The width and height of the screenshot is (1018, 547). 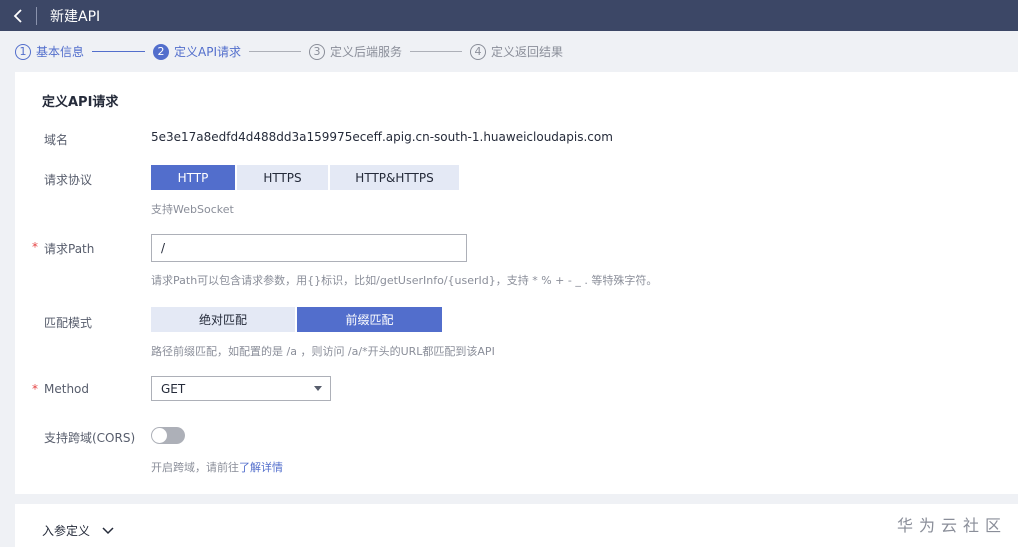 I want to click on params-section-toggle: 入参定义, so click(x=78, y=530).